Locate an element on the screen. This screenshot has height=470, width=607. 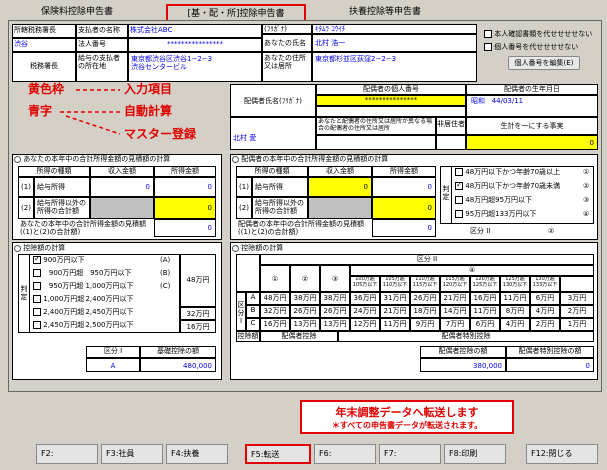
radio-icon is located at coordinates (235, 248).